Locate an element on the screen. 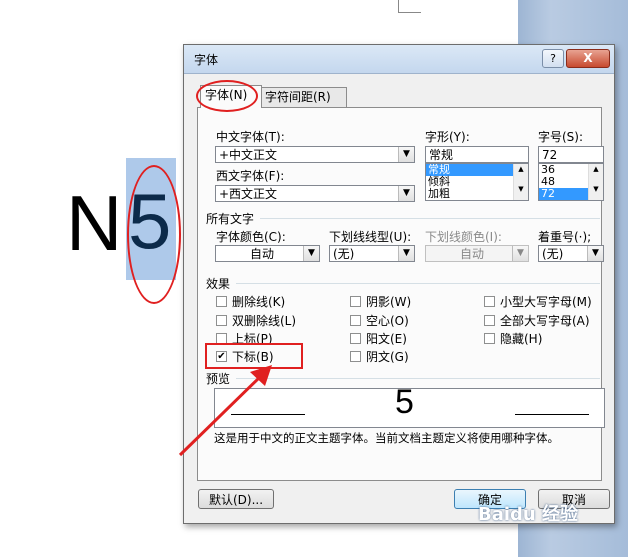  preview-baseline-left is located at coordinates (268, 414).